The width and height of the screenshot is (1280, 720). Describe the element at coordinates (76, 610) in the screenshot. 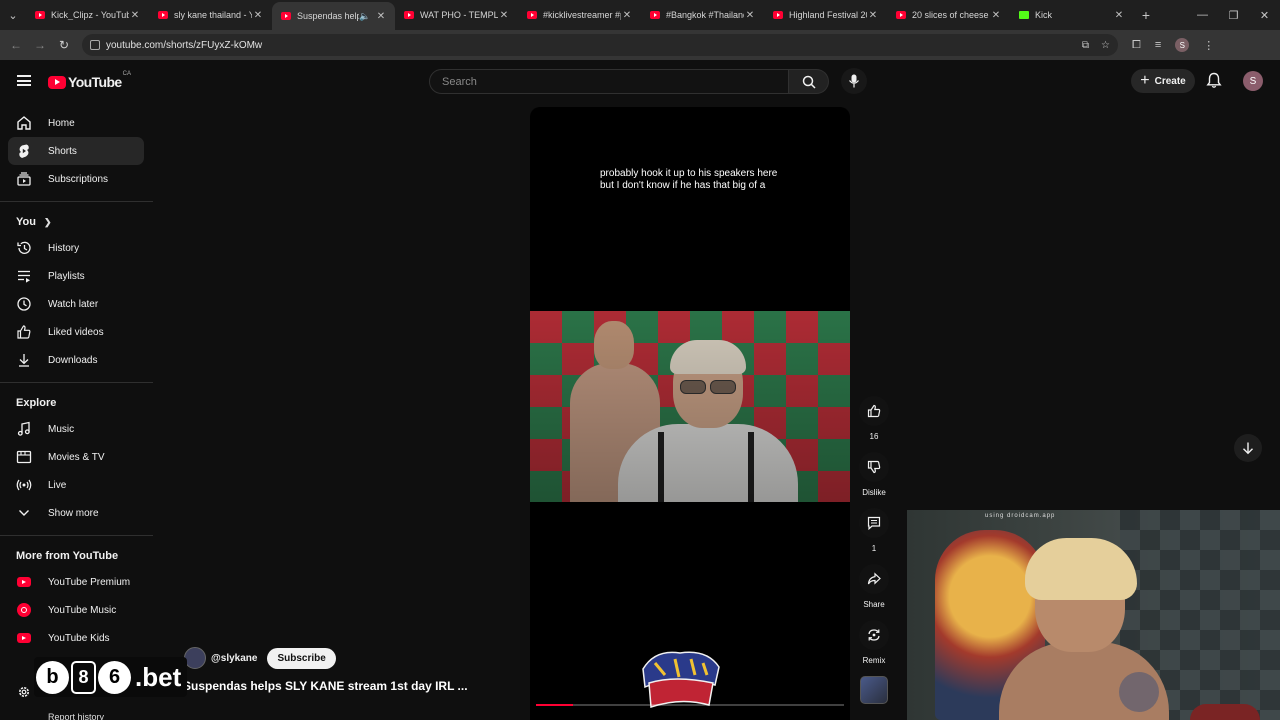

I see `sidebar-item-youtube-music: YouTube Music` at that location.